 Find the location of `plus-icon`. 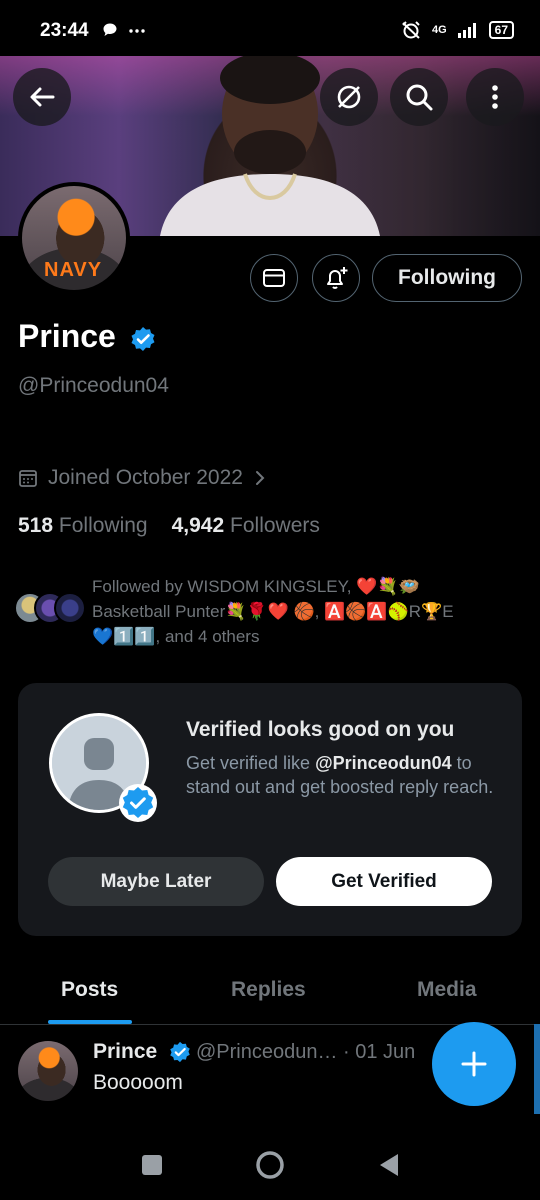

plus-icon is located at coordinates (474, 1064).